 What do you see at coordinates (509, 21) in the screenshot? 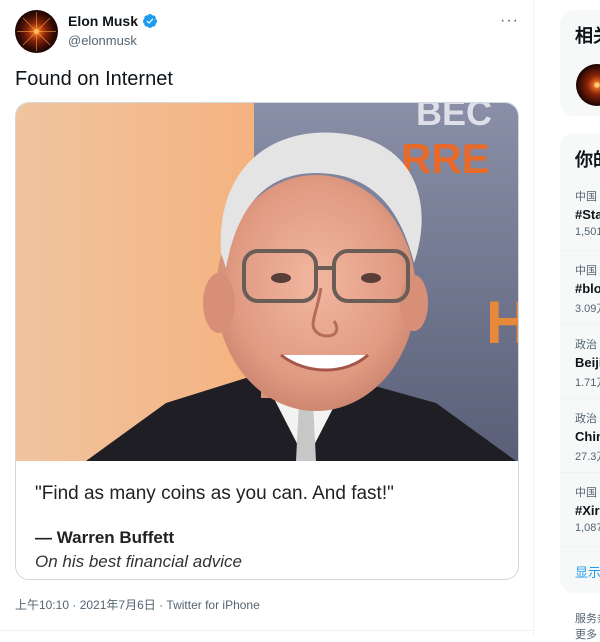
I see `more-horizontal-icon: ···` at bounding box center [509, 21].